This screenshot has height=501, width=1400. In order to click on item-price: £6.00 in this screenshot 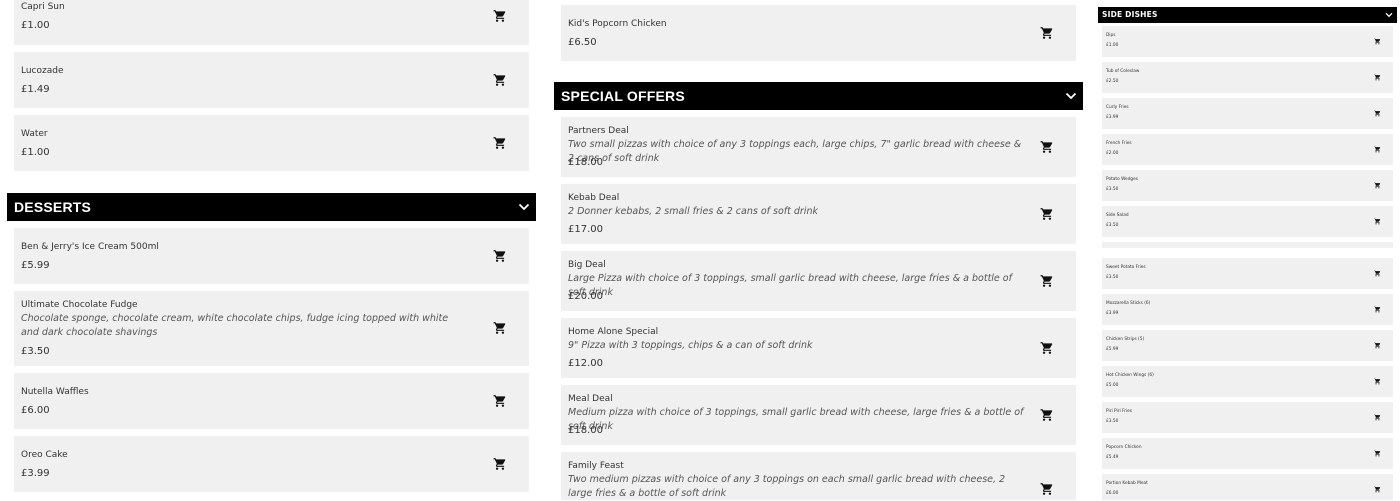, I will do `click(35, 410)`.